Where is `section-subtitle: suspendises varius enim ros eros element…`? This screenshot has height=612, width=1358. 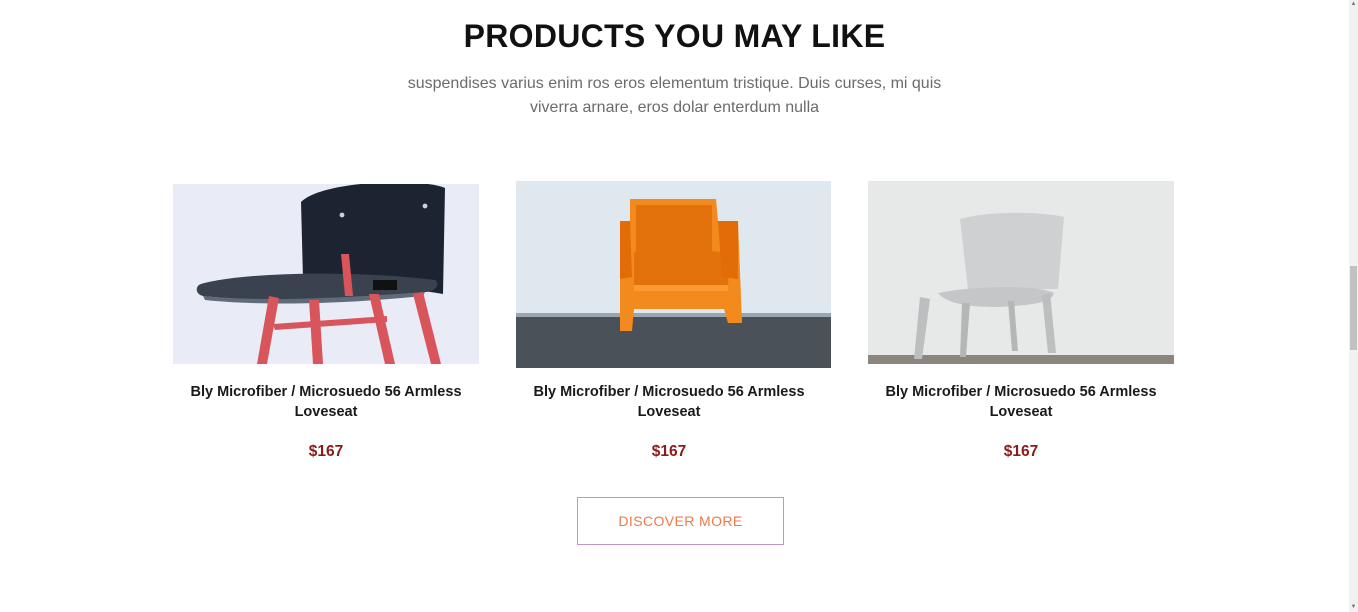 section-subtitle: suspendises varius enim ros eros element… is located at coordinates (674, 95).